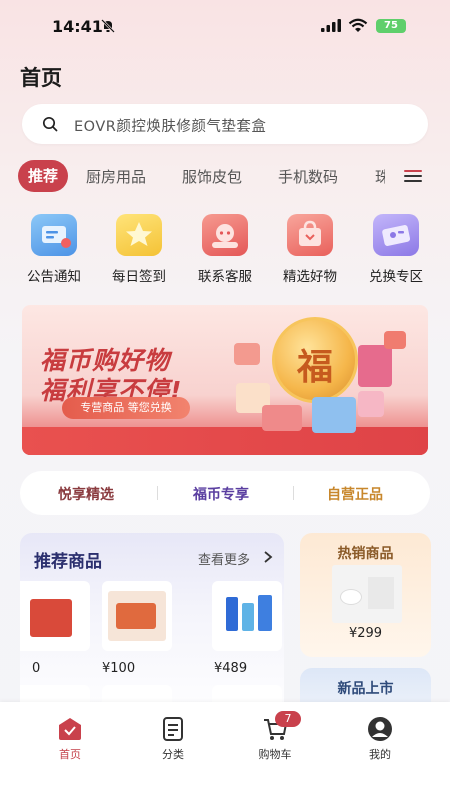 This screenshot has height=800, width=450. I want to click on shopping-bag-icon, so click(310, 235).